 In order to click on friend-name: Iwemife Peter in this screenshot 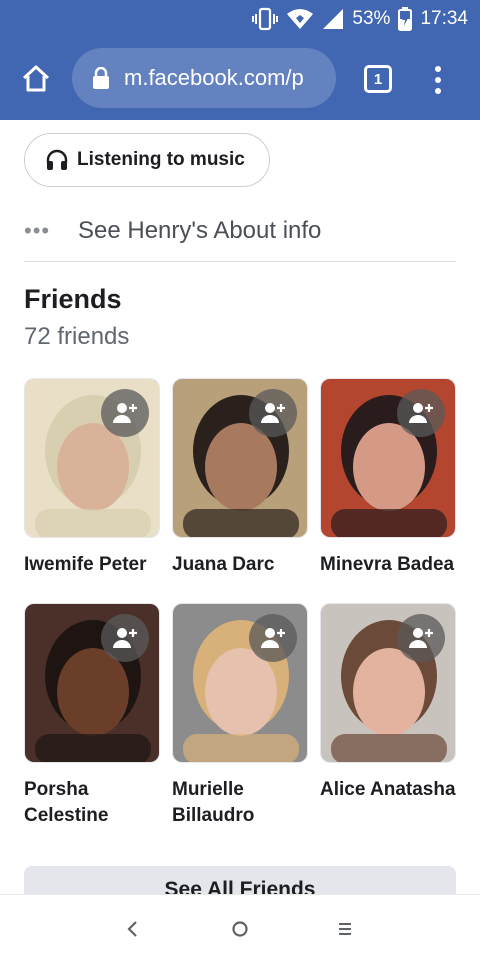, I will do `click(92, 565)`.